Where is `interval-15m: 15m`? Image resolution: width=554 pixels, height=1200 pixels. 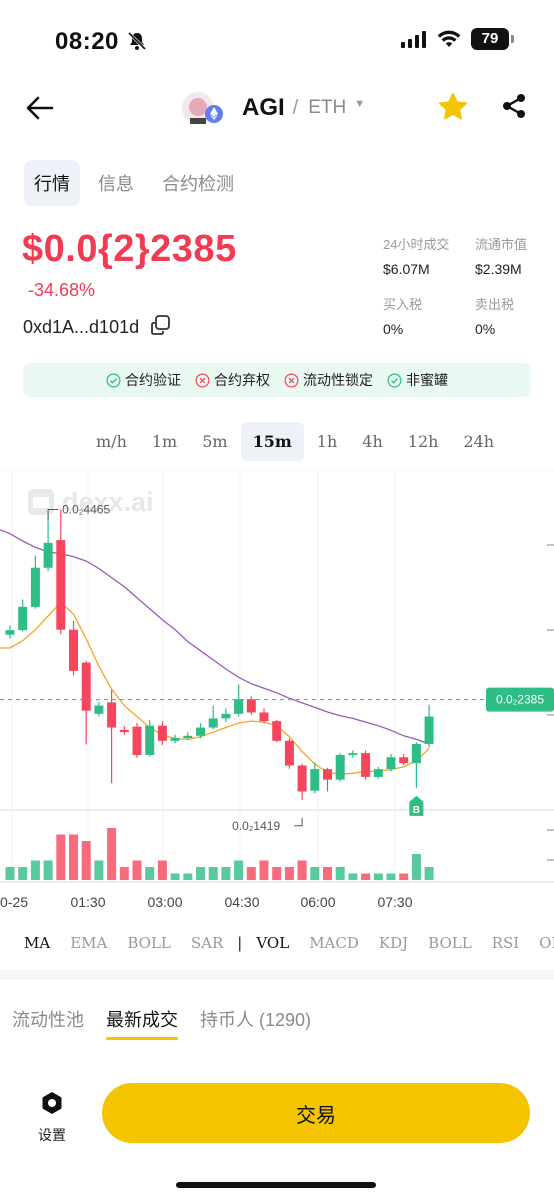
interval-15m: 15m is located at coordinates (272, 441).